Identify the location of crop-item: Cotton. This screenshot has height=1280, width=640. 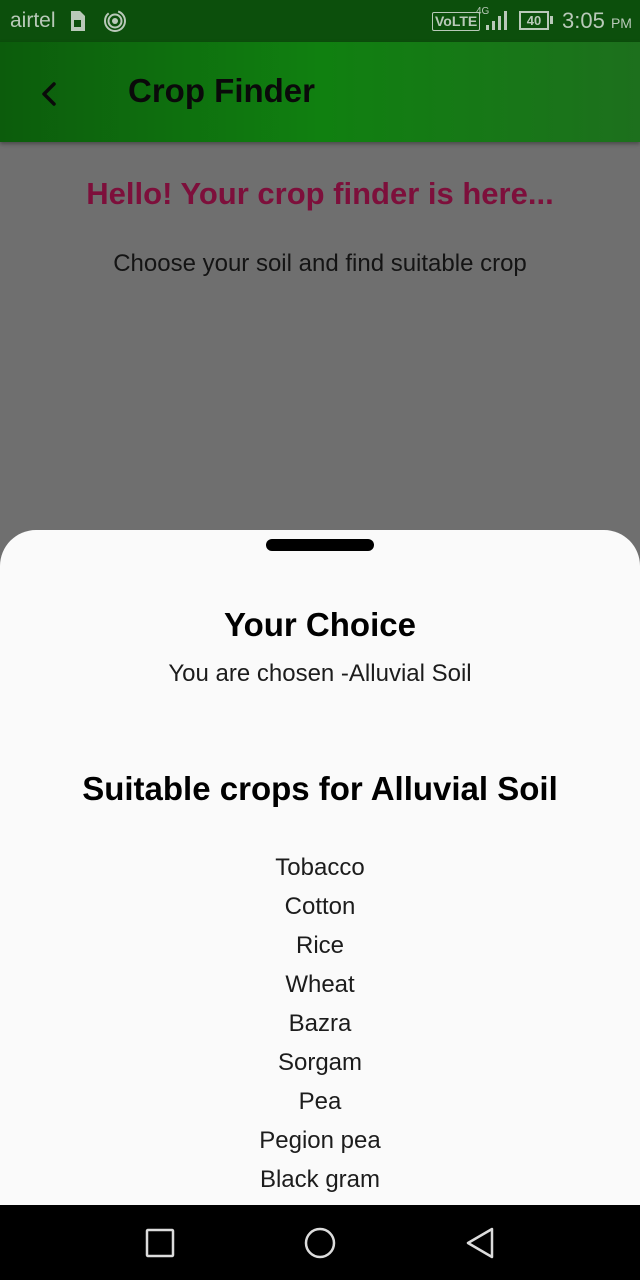
(320, 906).